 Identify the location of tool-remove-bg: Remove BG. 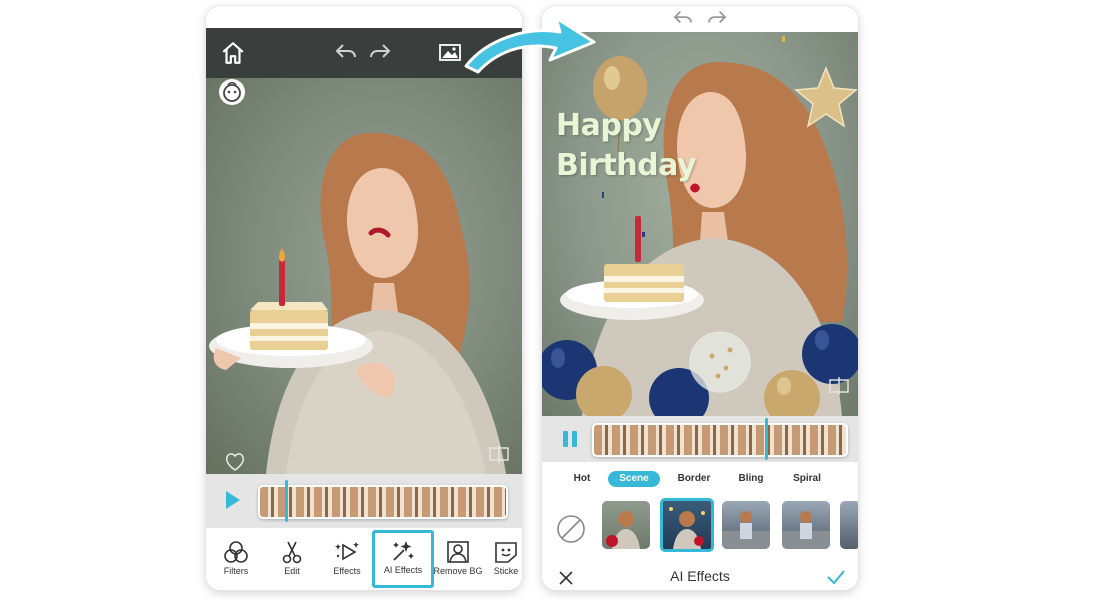
(458, 558).